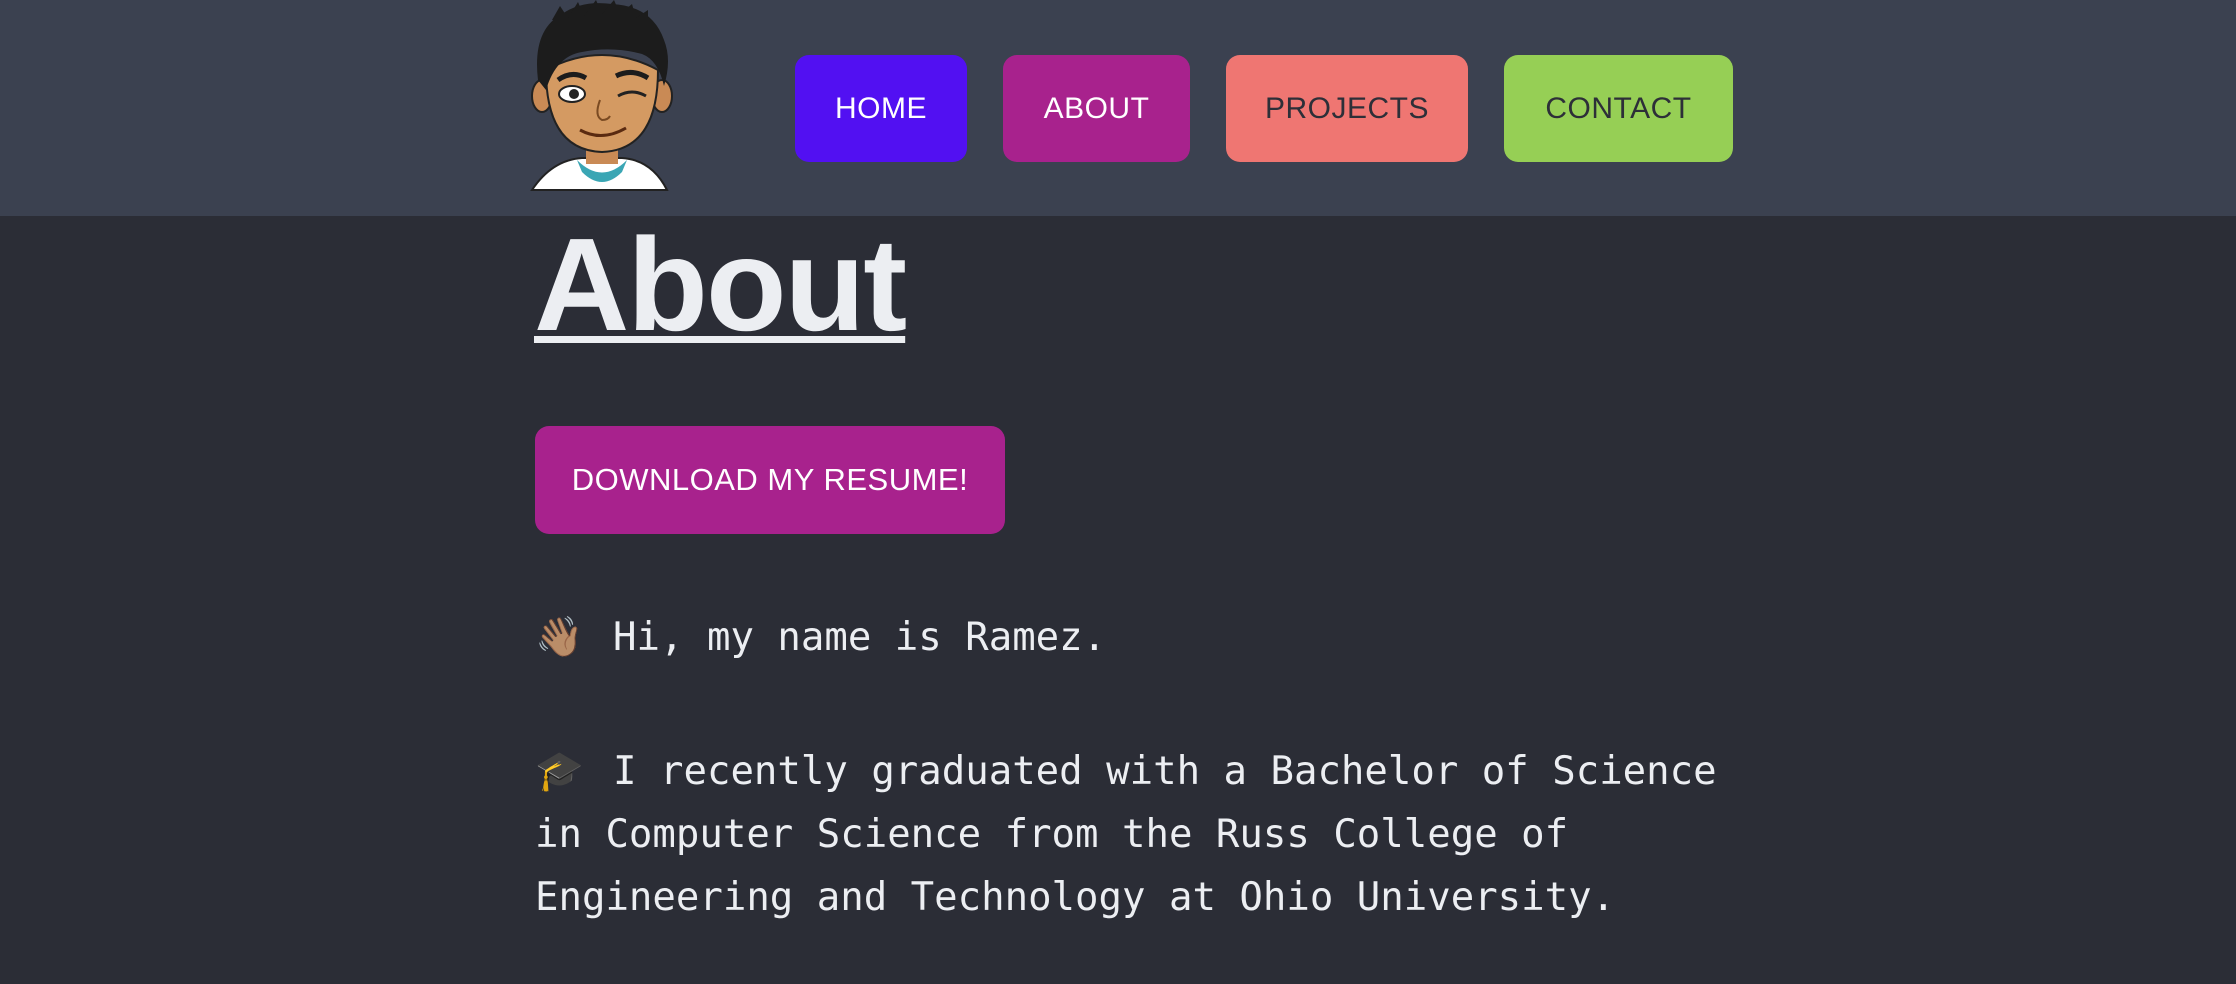 Image resolution: width=2236 pixels, height=984 pixels. What do you see at coordinates (1618, 108) in the screenshot?
I see `nav-contact-button: CONTACT` at bounding box center [1618, 108].